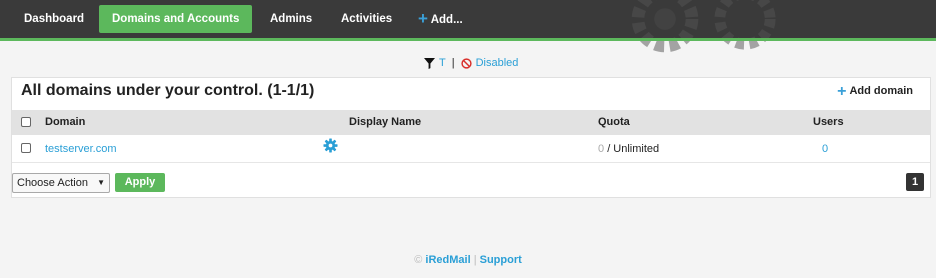  I want to click on nav-admins: Admins, so click(291, 19).